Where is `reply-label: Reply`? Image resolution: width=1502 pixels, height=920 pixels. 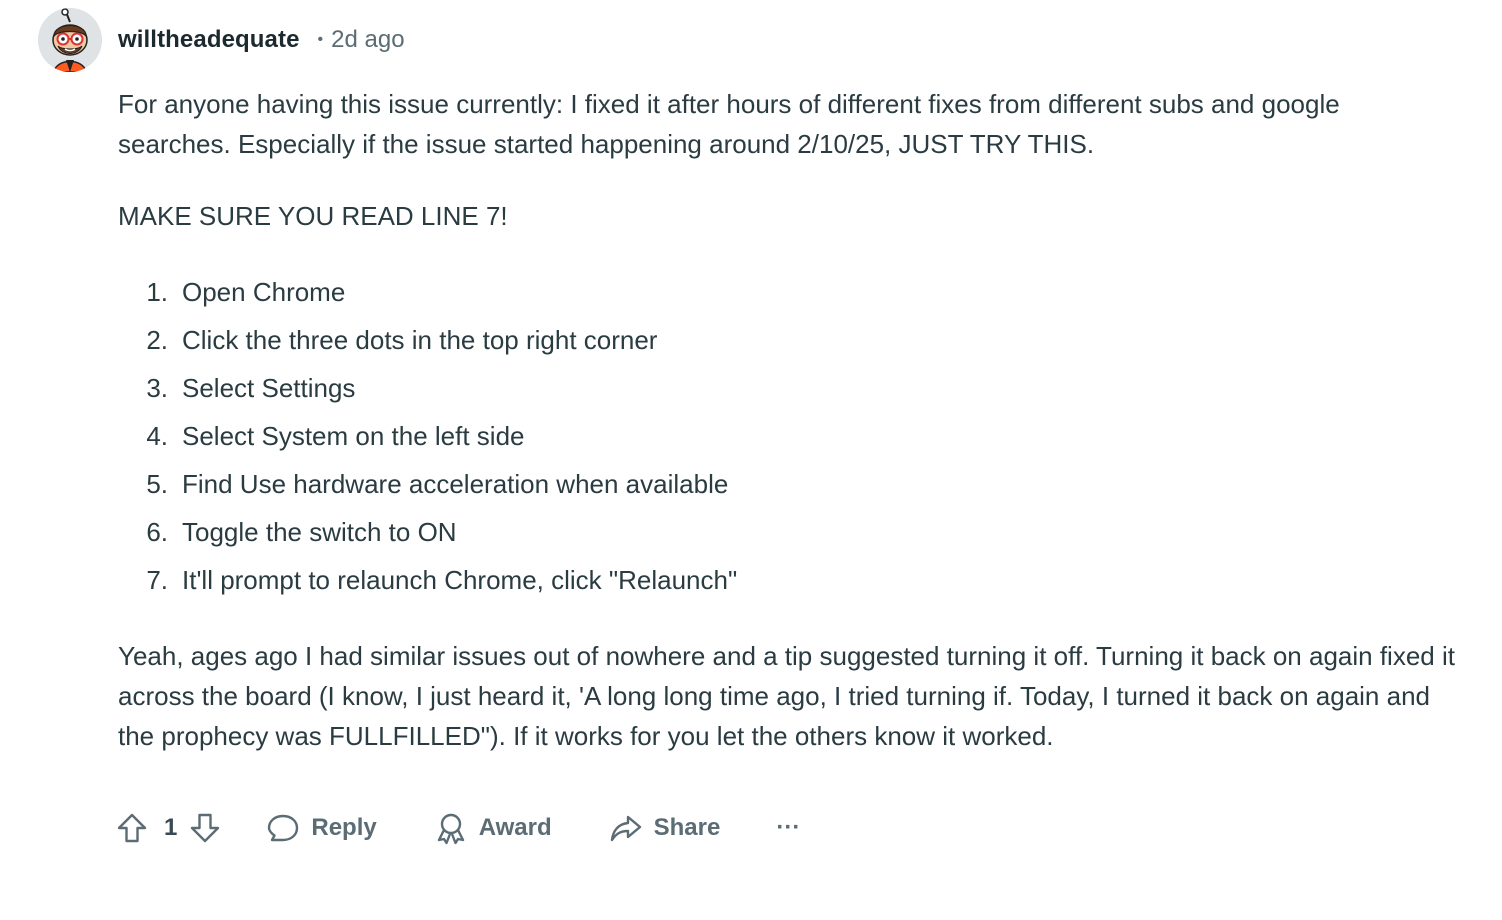
reply-label: Reply is located at coordinates (344, 827).